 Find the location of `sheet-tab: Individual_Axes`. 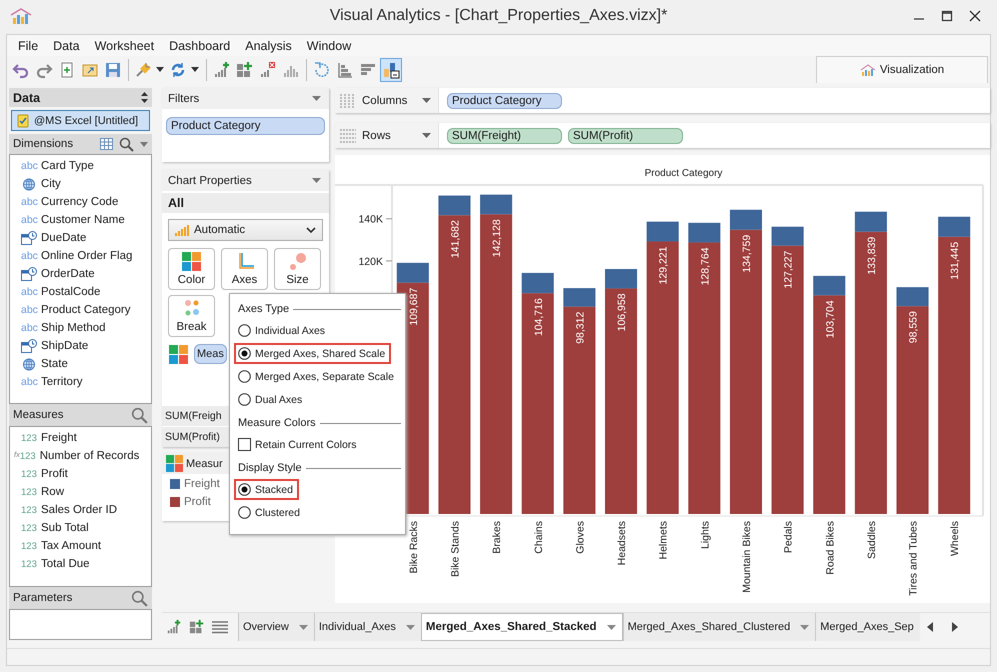

sheet-tab: Individual_Axes is located at coordinates (367, 627).